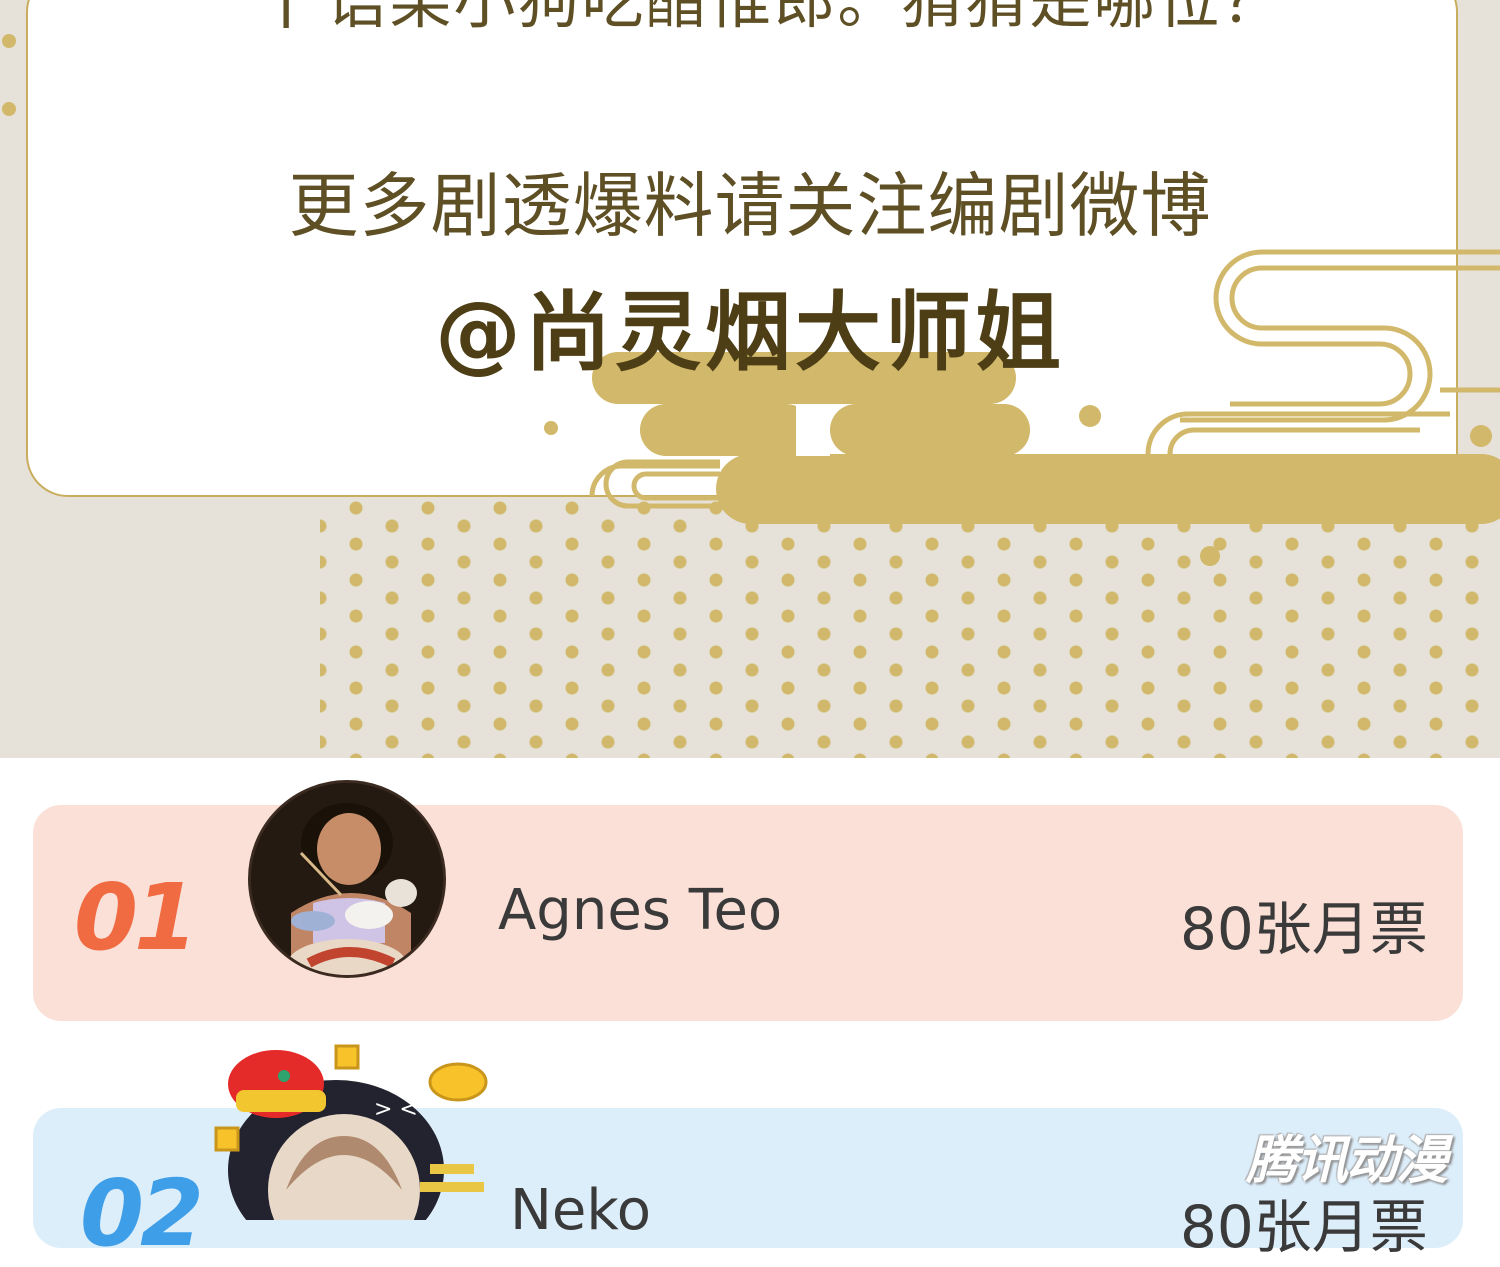  I want to click on avatar-frame: > <, so click(351, 1153).